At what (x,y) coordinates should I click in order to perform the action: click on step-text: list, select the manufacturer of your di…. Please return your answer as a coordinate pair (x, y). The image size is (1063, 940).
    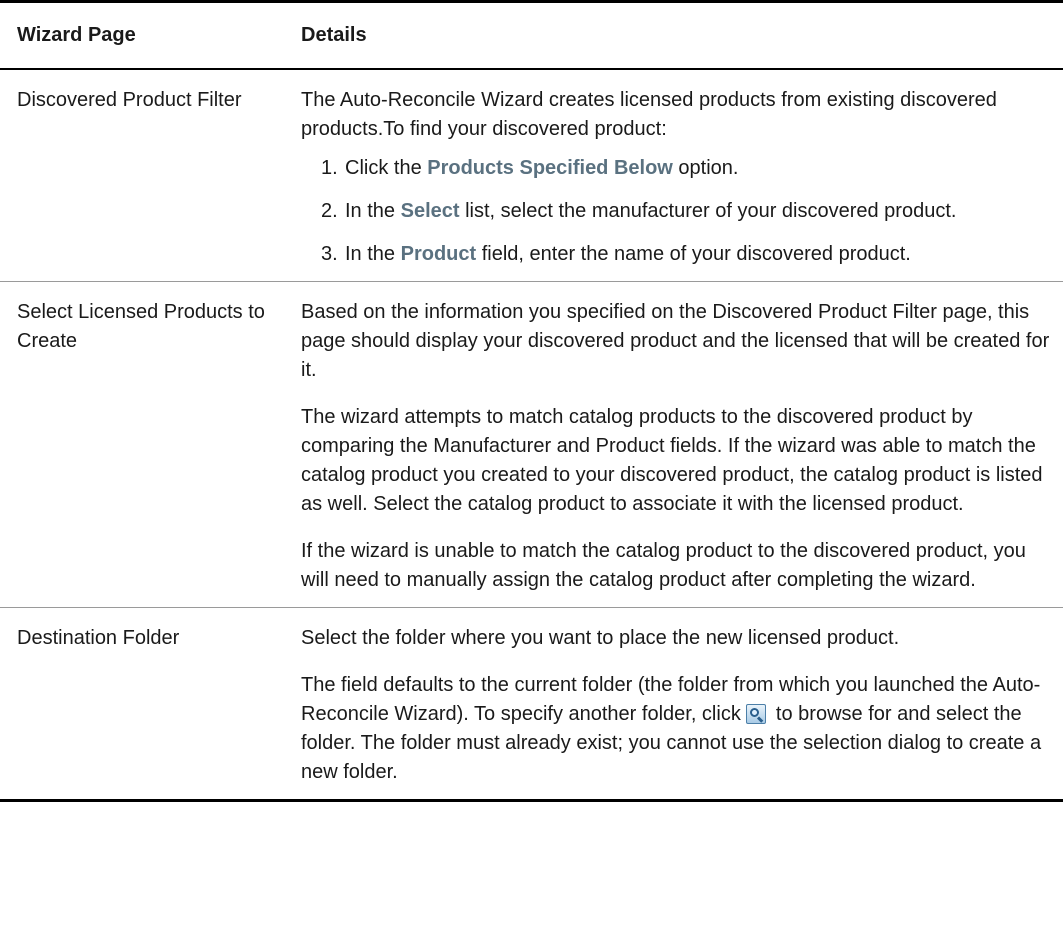
    Looking at the image, I should click on (708, 211).